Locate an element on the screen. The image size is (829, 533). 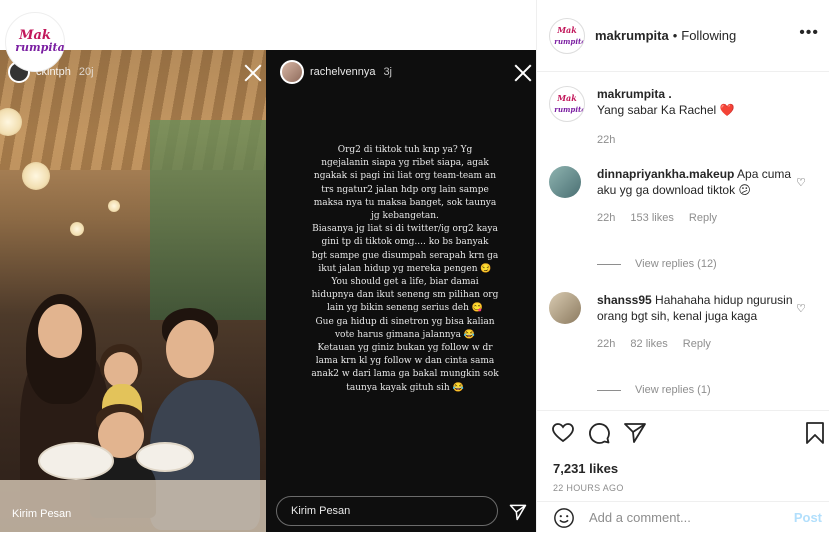
watermark-logo: Mak rumpita is located at coordinates (35, 42).